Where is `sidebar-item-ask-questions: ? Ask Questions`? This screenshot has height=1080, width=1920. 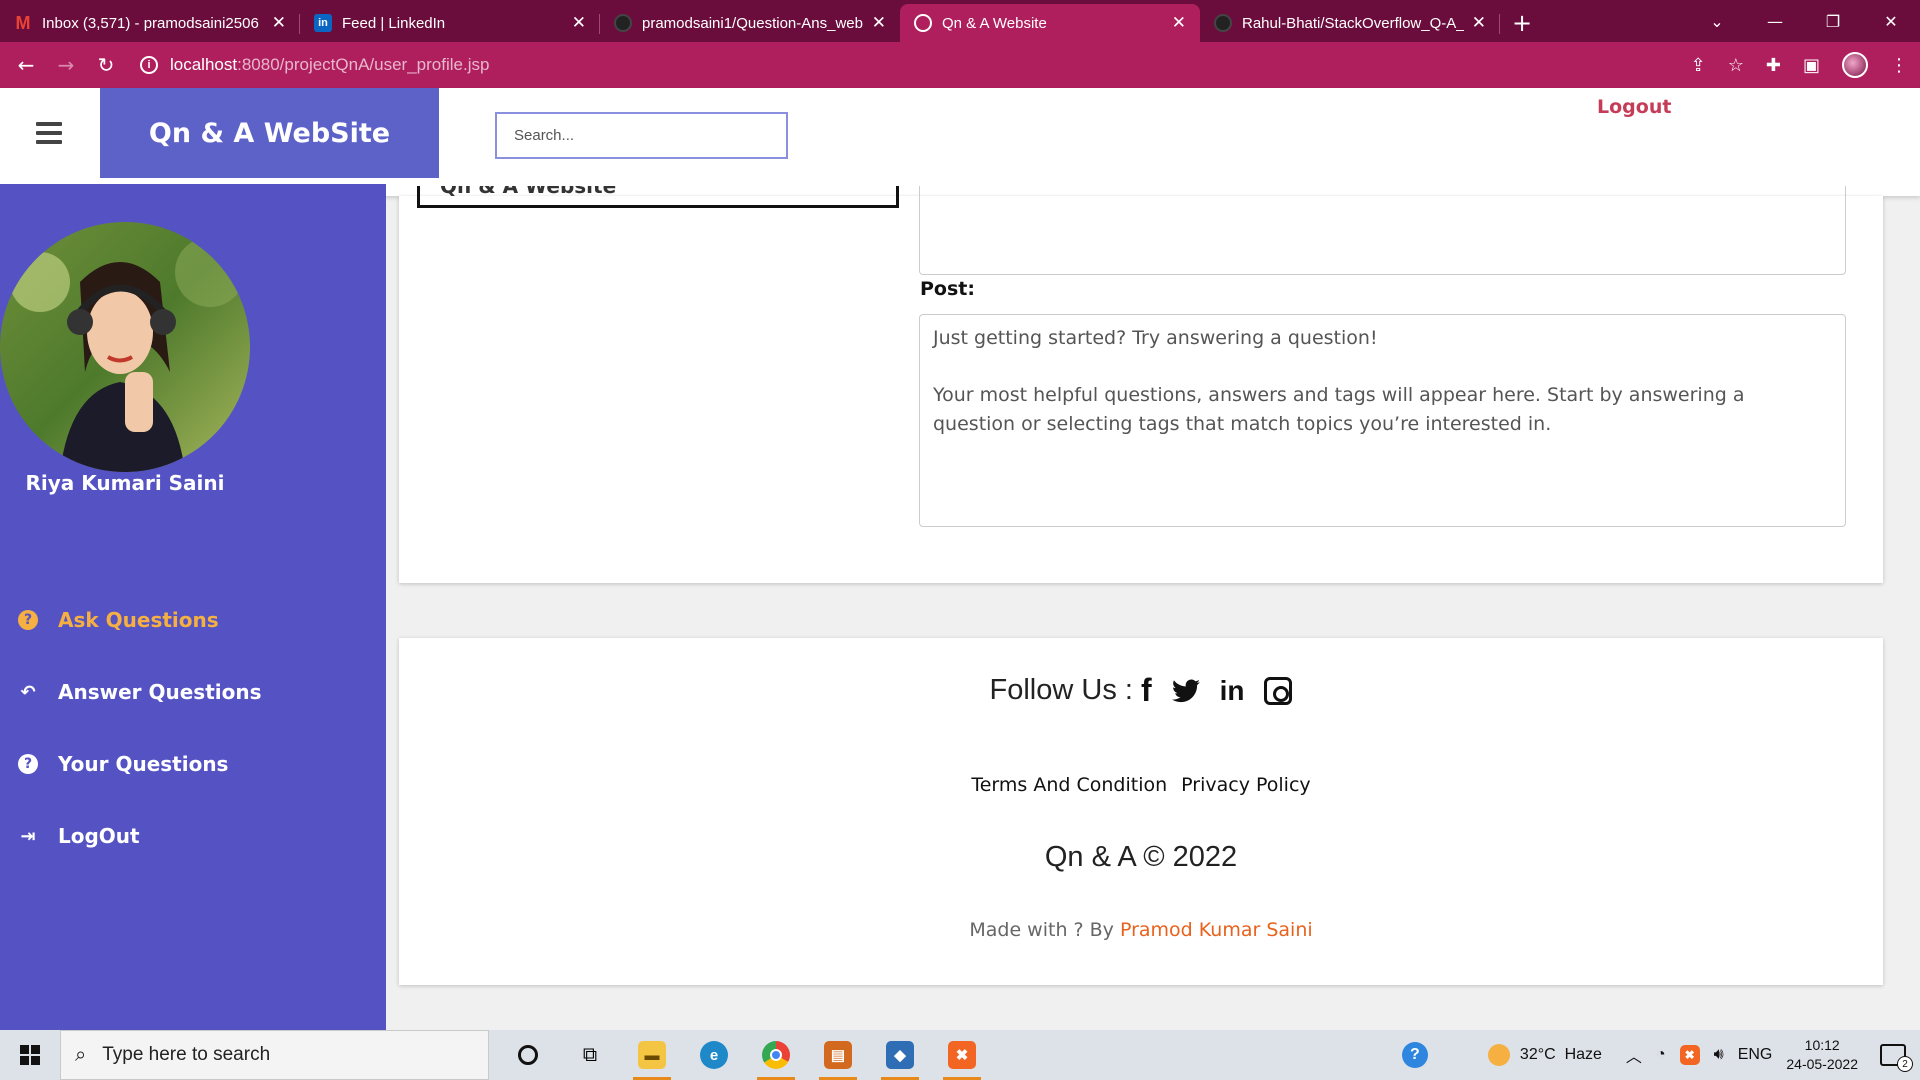 sidebar-item-ask-questions: ? Ask Questions is located at coordinates (193, 620).